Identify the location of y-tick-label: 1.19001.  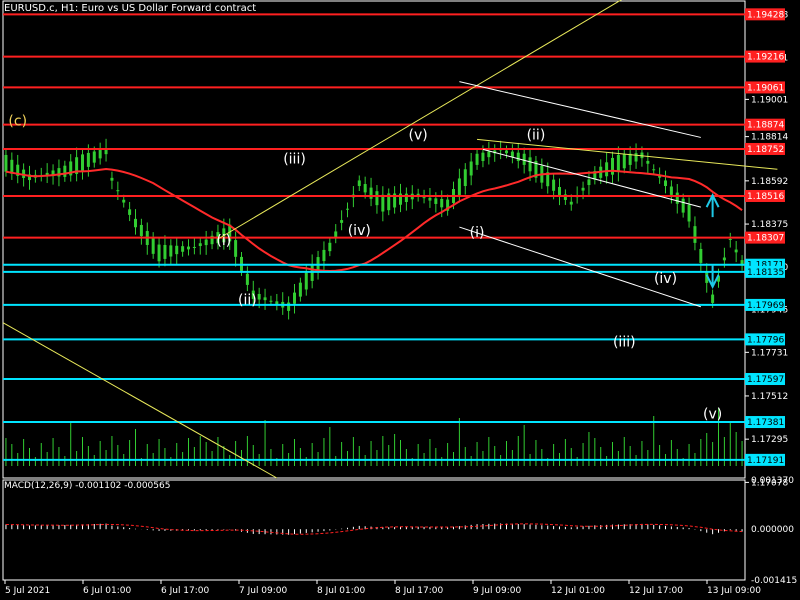
(769, 100).